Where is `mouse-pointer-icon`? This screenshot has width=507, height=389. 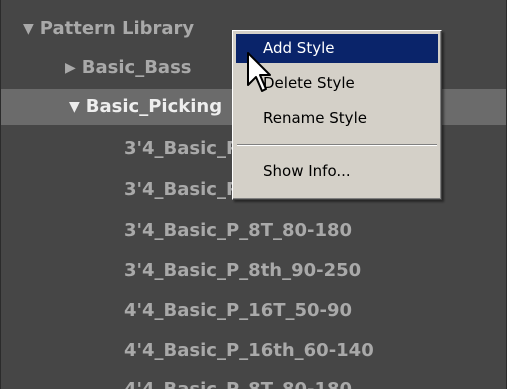 mouse-pointer-icon is located at coordinates (259, 72).